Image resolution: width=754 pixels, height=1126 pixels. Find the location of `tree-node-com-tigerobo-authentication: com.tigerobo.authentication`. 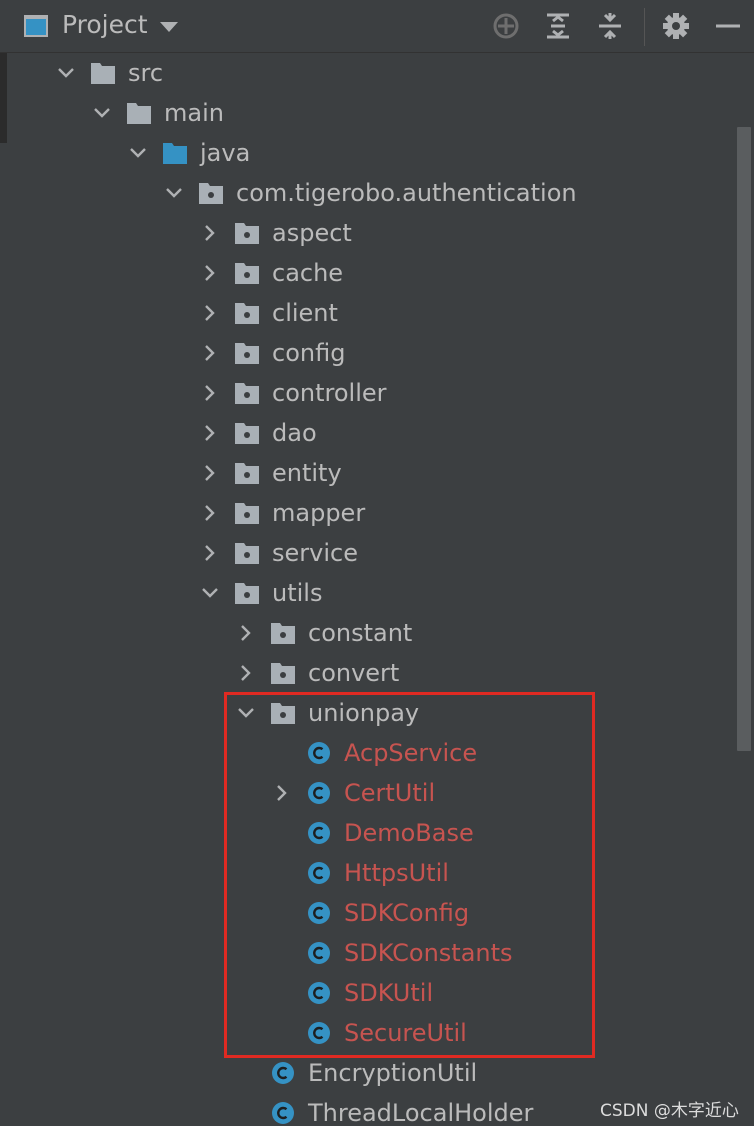

tree-node-com-tigerobo-authentication: com.tigerobo.authentication is located at coordinates (370, 193).